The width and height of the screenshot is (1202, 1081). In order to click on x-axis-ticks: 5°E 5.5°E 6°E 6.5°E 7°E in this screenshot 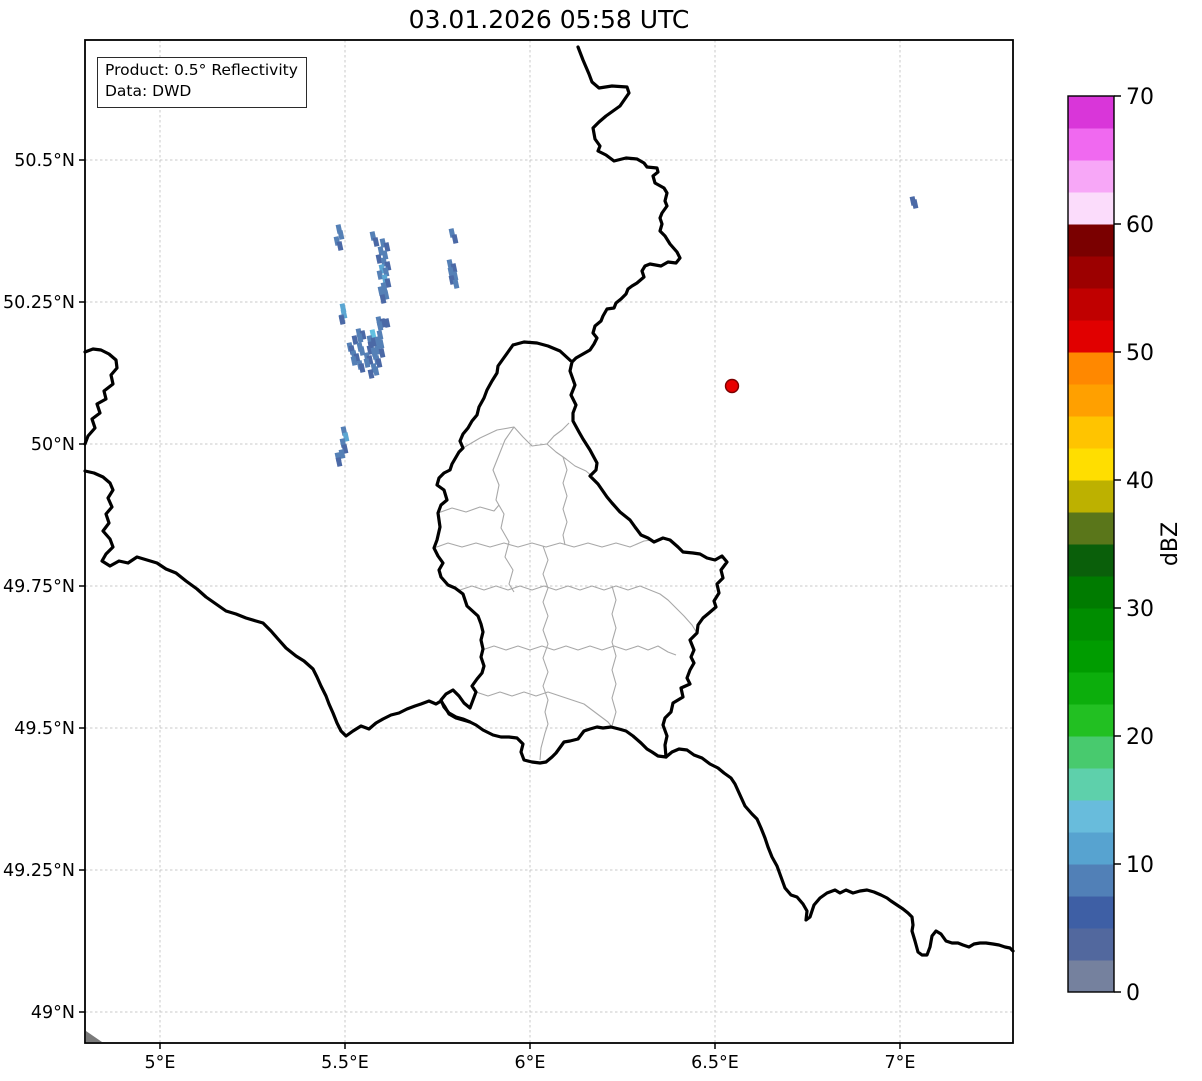, I will do `click(530, 1058)`.